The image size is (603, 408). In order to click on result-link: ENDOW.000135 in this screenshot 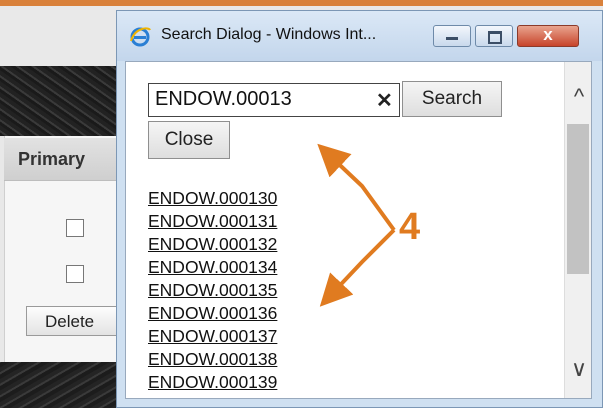, I will do `click(212, 290)`.